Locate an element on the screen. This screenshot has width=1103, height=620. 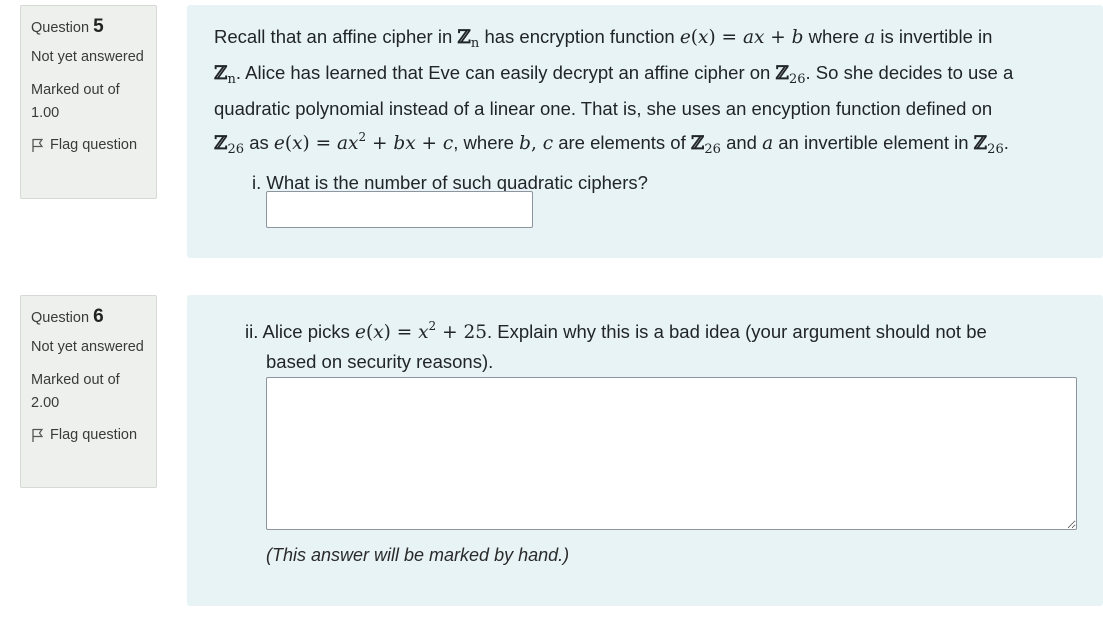
question-number: Question 6 is located at coordinates (67, 316).